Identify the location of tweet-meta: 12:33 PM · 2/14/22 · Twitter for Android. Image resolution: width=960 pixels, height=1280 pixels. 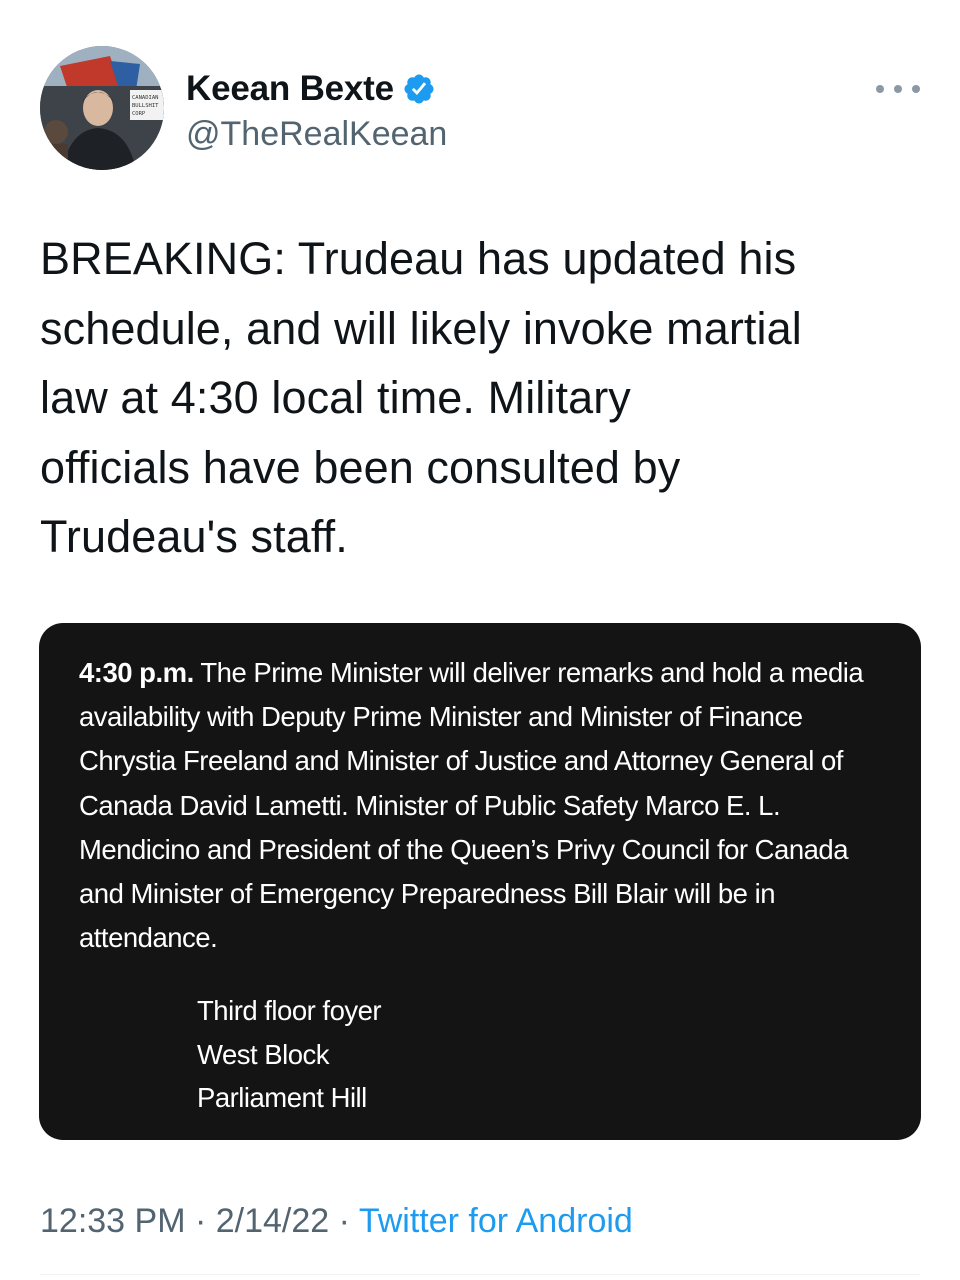
(336, 1221).